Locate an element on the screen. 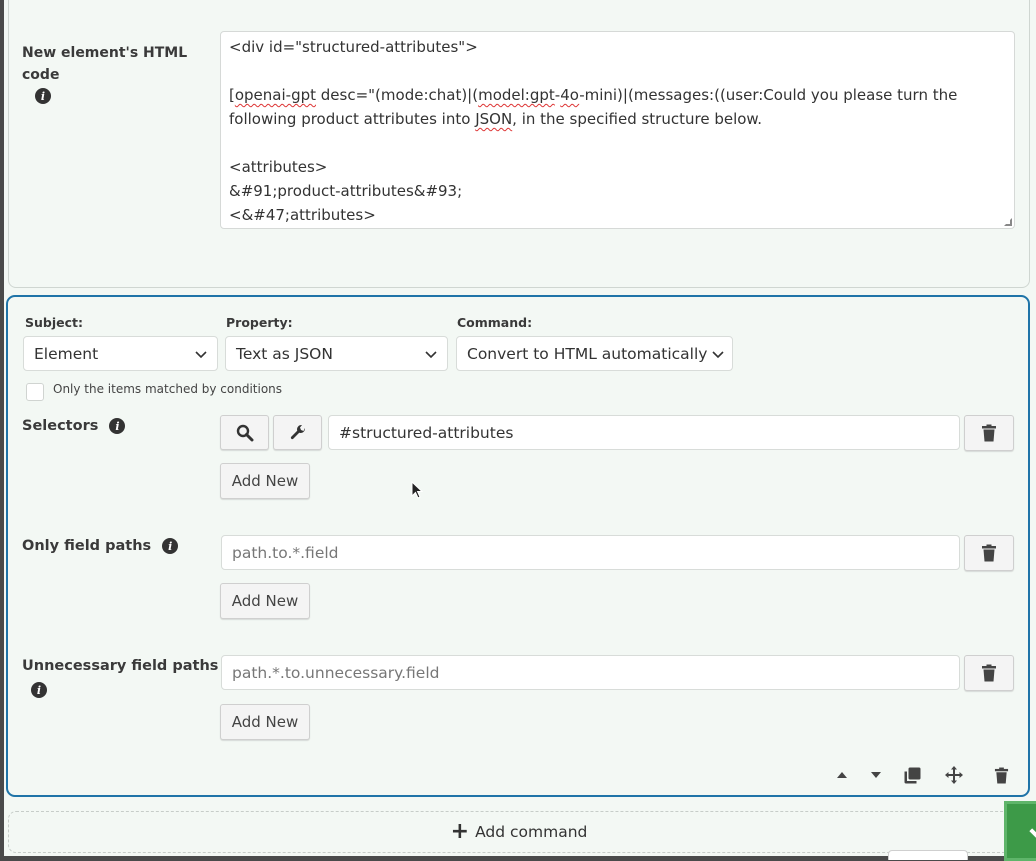  move-down-button is located at coordinates (876, 775).